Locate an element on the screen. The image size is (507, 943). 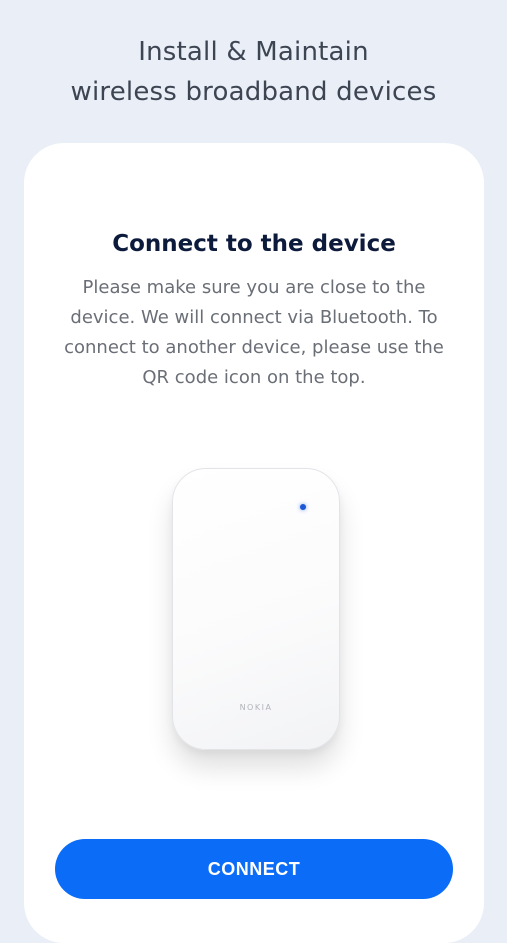
device-status-led is located at coordinates (303, 507).